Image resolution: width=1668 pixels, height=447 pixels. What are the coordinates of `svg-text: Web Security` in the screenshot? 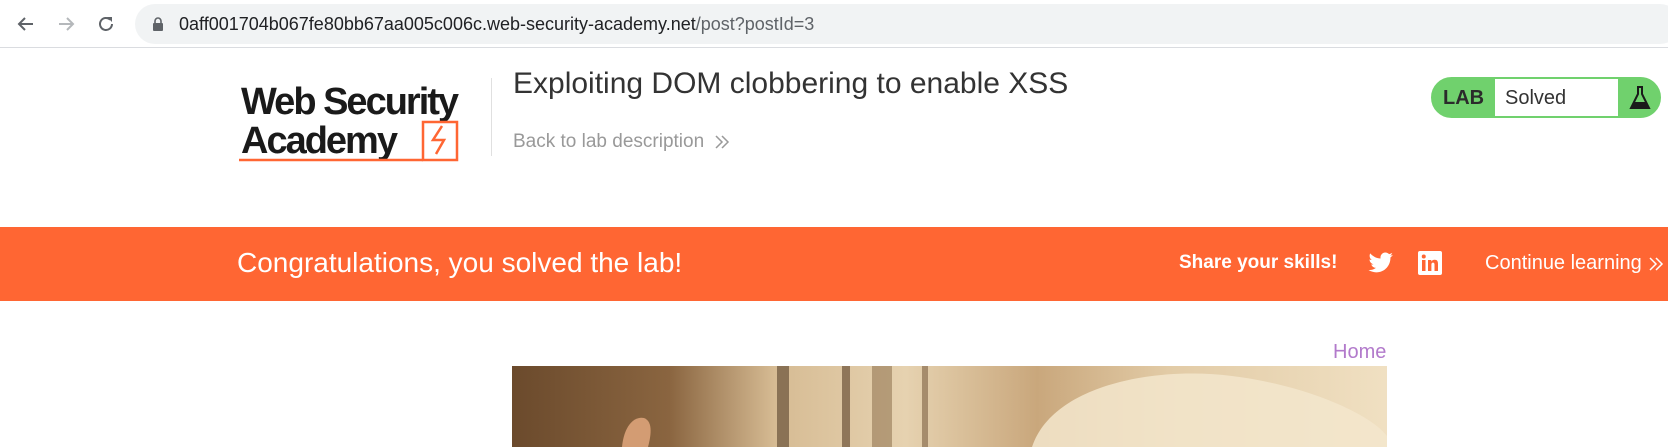 It's located at (350, 102).